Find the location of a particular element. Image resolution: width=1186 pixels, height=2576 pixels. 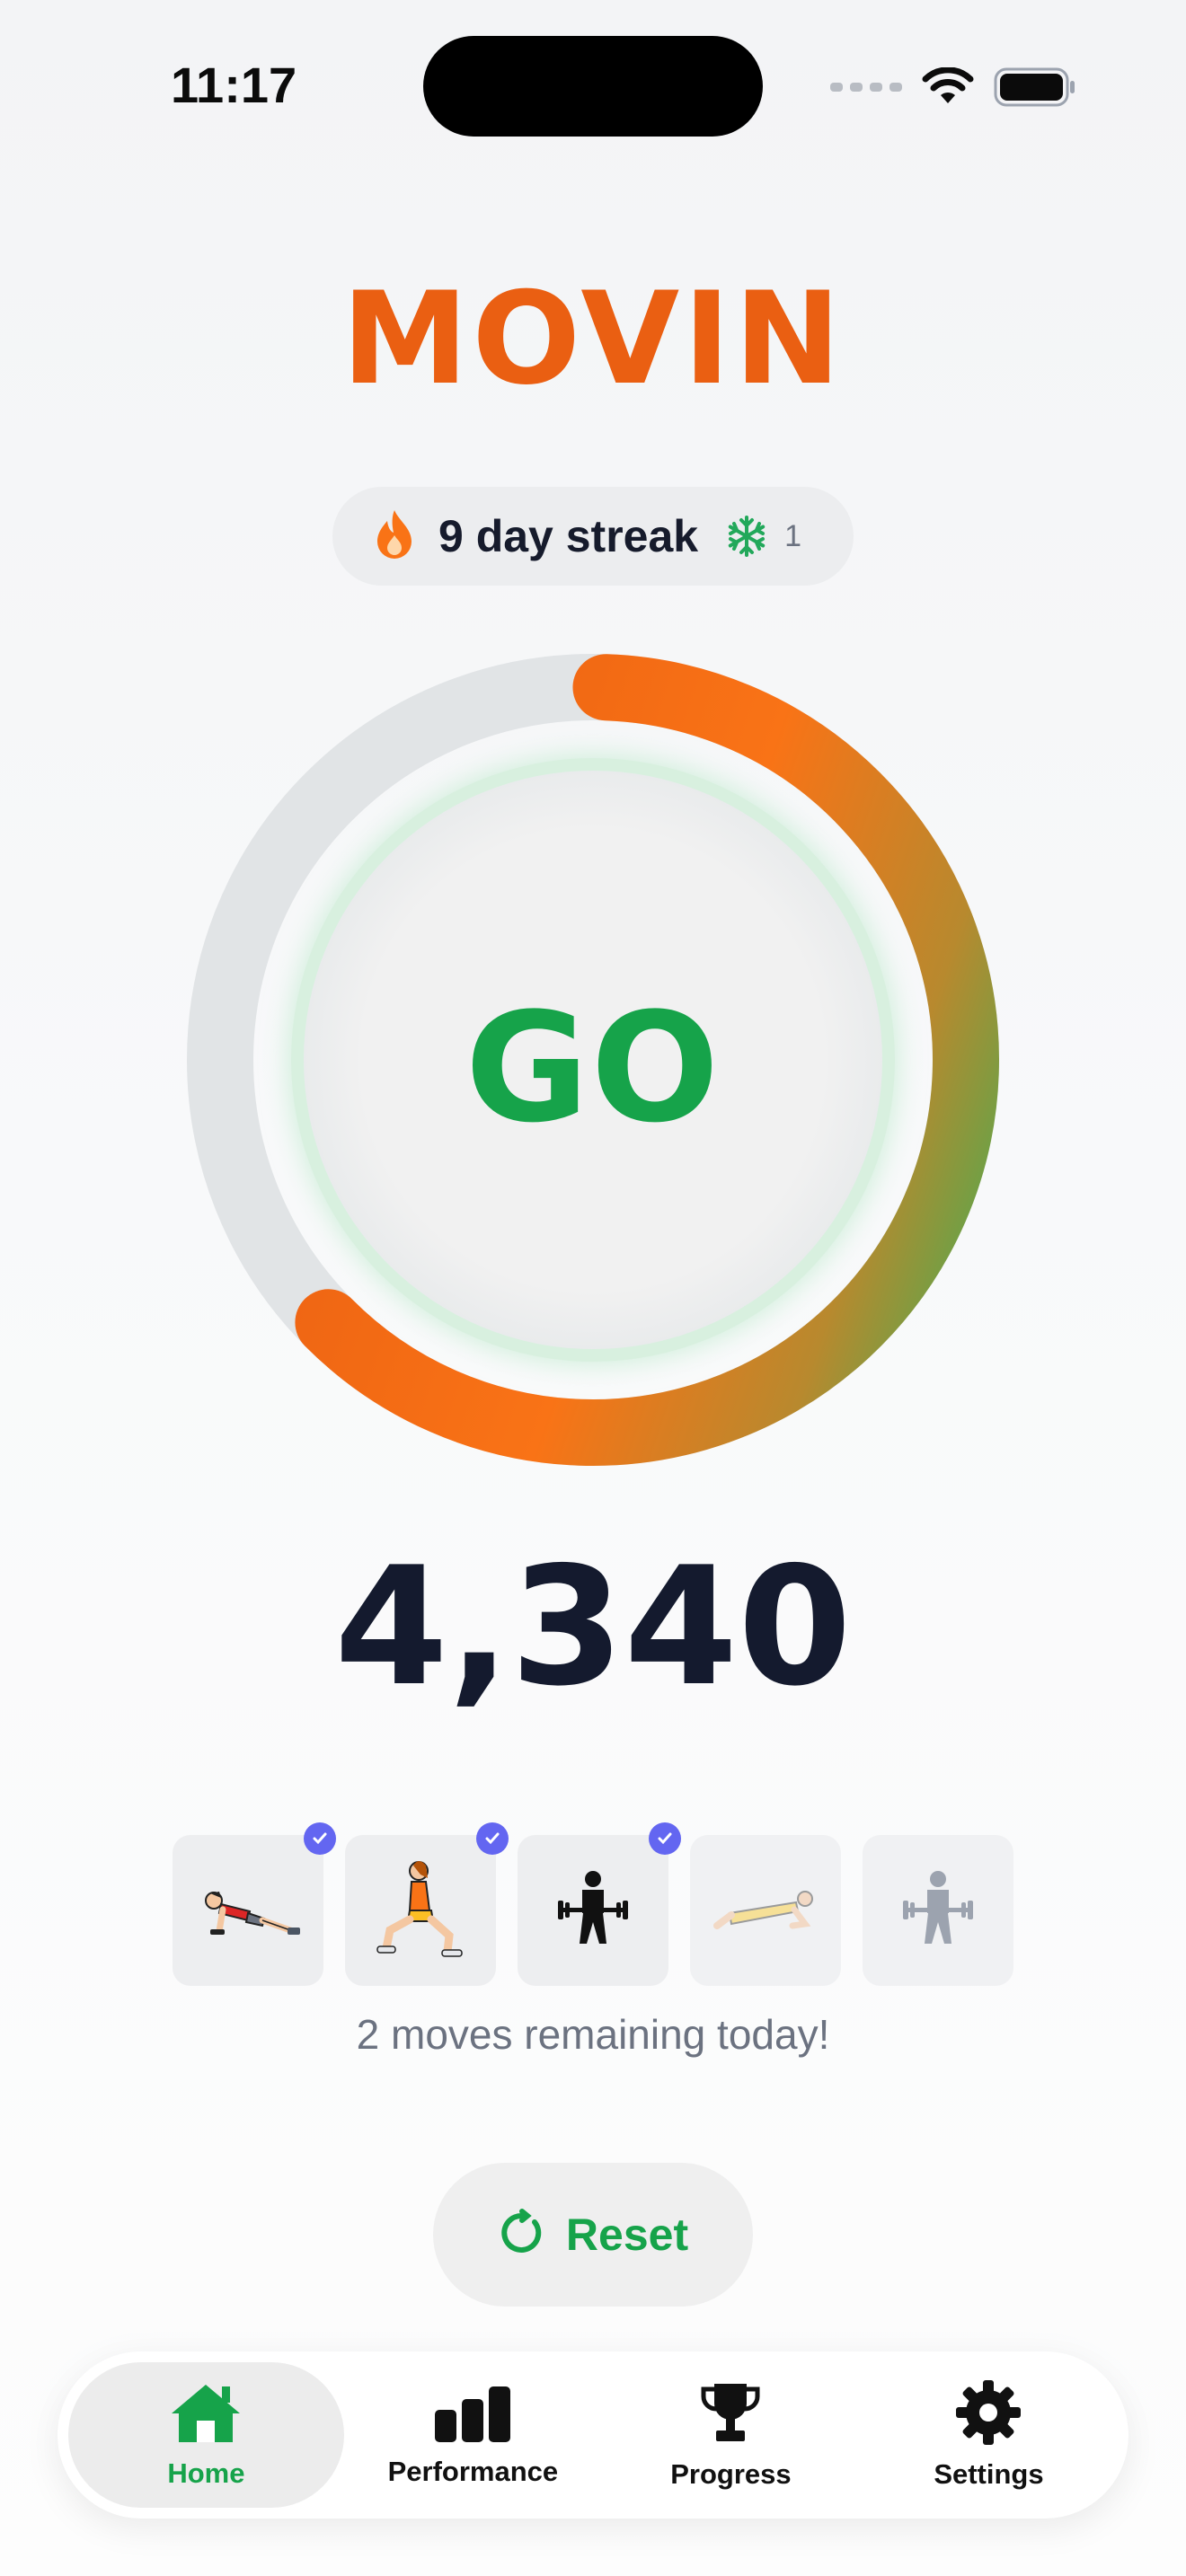

tab-progress: Progress is located at coordinates (731, 2435).